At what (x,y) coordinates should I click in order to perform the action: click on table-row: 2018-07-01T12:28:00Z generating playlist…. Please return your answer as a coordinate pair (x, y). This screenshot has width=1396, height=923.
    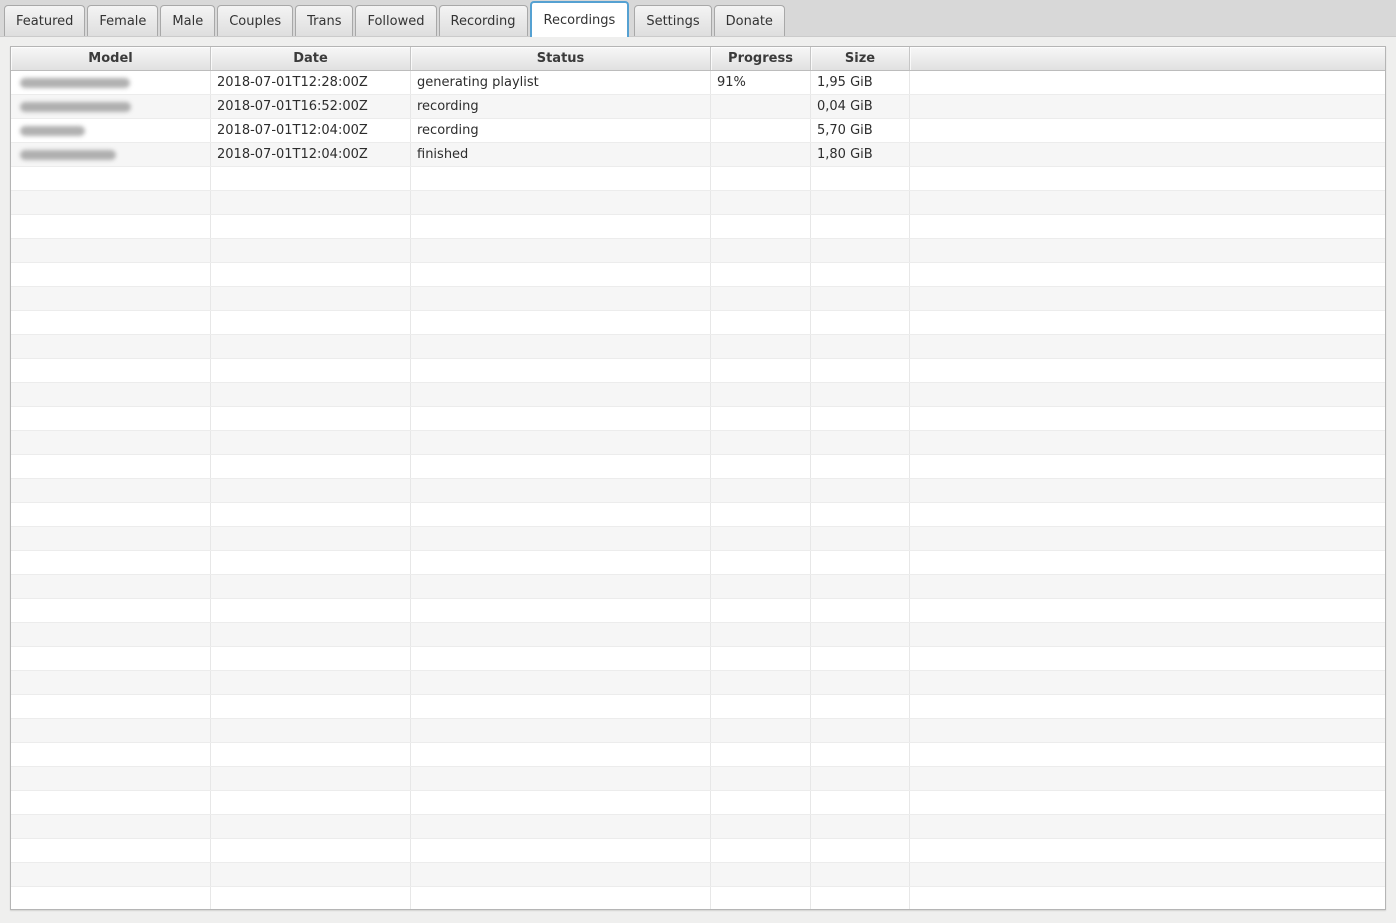
    Looking at the image, I should click on (698, 83).